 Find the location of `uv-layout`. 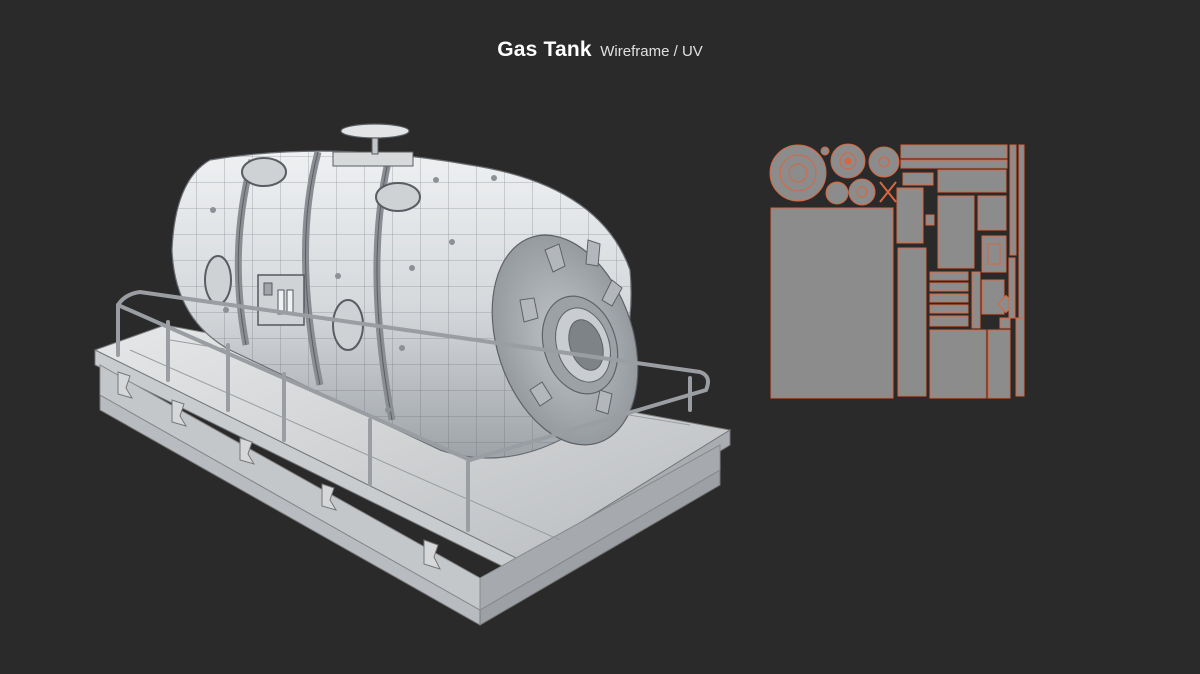

uv-layout is located at coordinates (897, 271).